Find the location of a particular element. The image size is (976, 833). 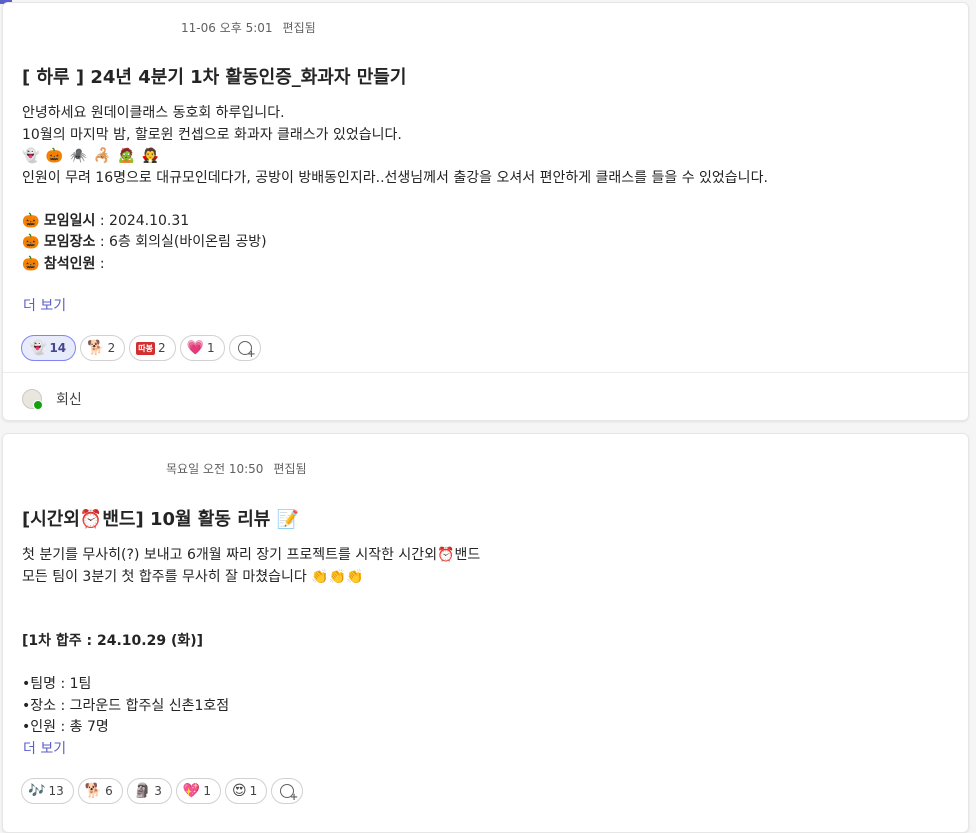

divider is located at coordinates (485, 372).